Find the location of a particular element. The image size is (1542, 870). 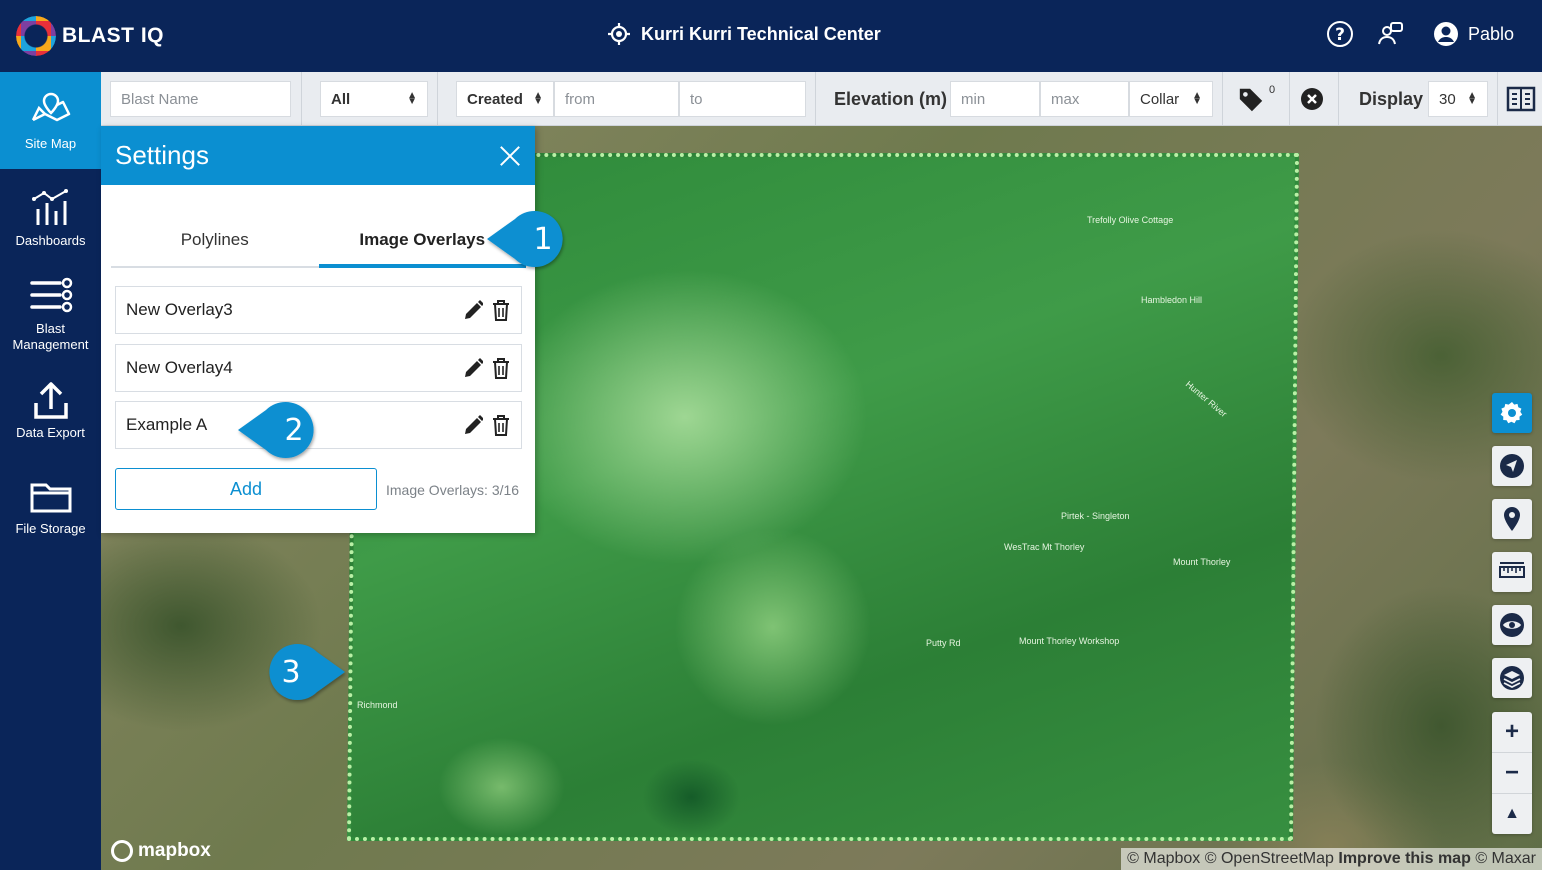

map-icon is located at coordinates (50, 107).